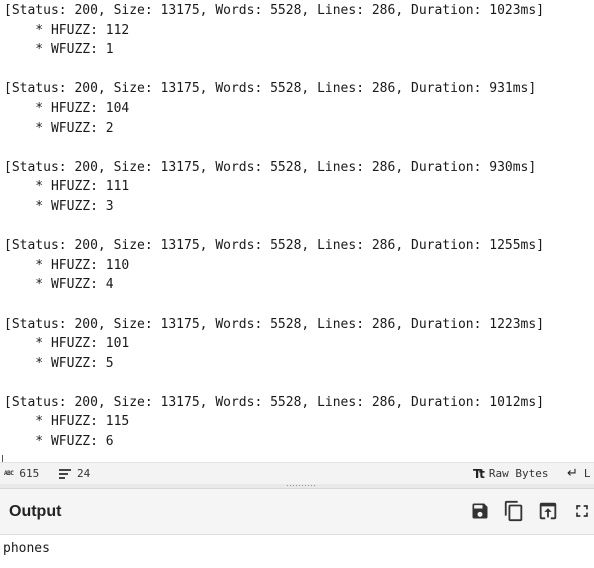 The height and width of the screenshot is (568, 594). I want to click on maximize-icon, so click(582, 511).